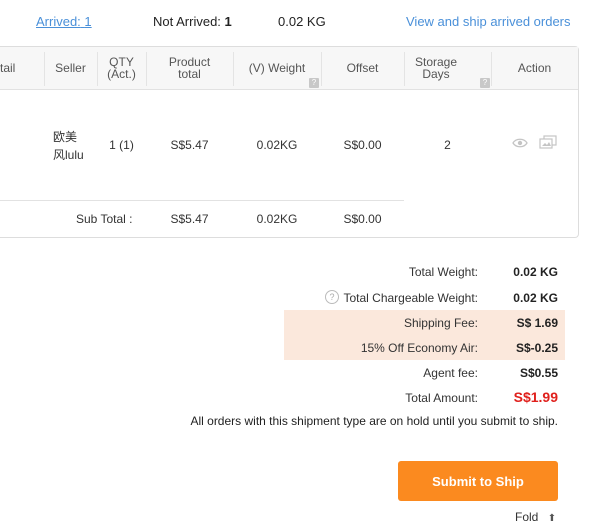  Describe the element at coordinates (534, 68) in the screenshot. I see `column-header-action: Action` at that location.